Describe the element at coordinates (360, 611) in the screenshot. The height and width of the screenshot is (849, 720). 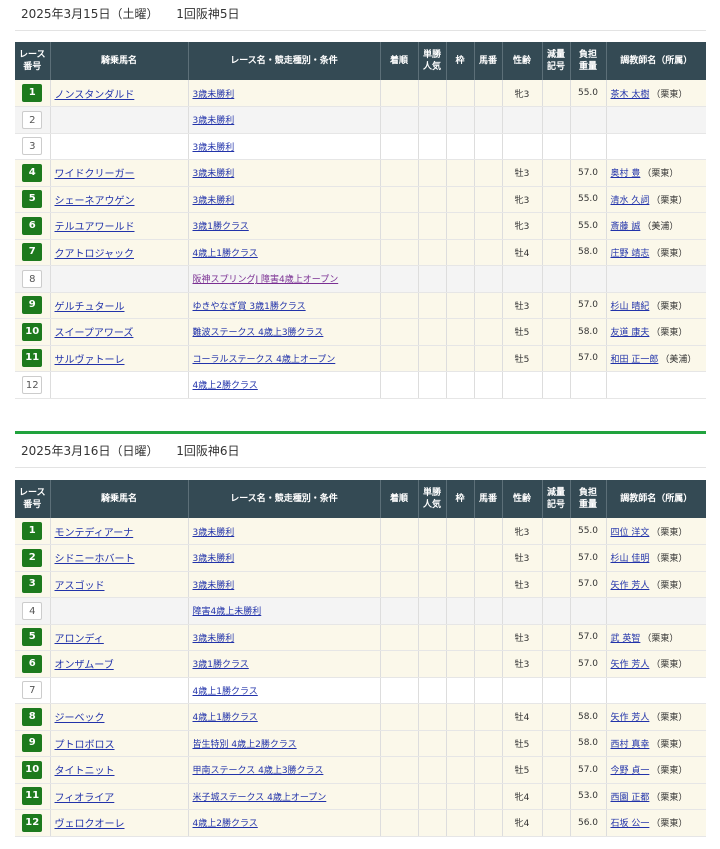
I see `table-row: 4 障害4歳上未勝利` at that location.